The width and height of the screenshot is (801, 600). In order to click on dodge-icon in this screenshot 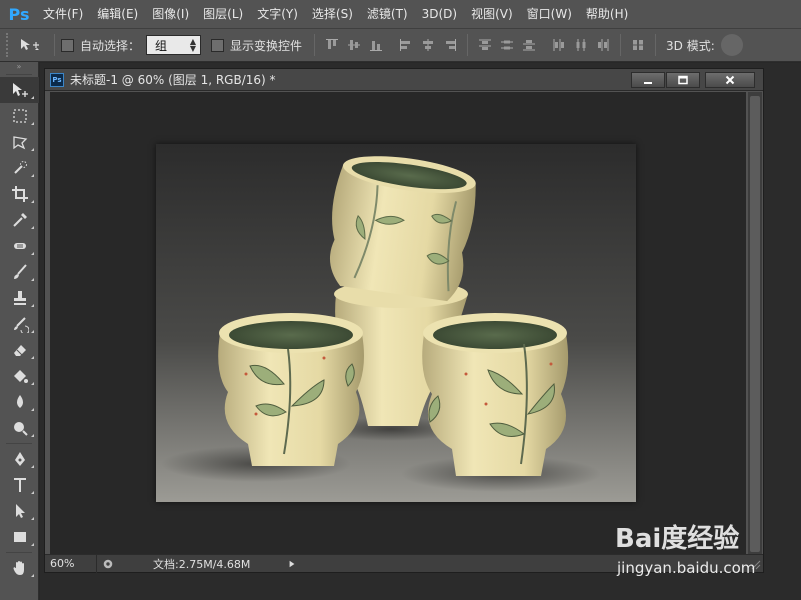, I will do `click(20, 429)`.